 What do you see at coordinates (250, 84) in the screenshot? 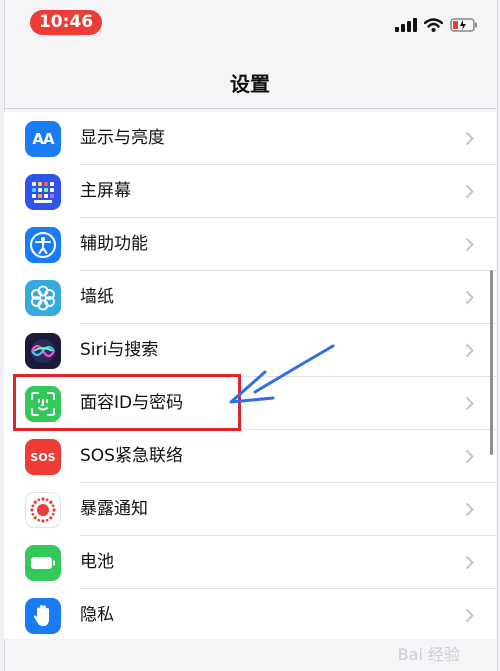
I see `page-title: 设置` at bounding box center [250, 84].